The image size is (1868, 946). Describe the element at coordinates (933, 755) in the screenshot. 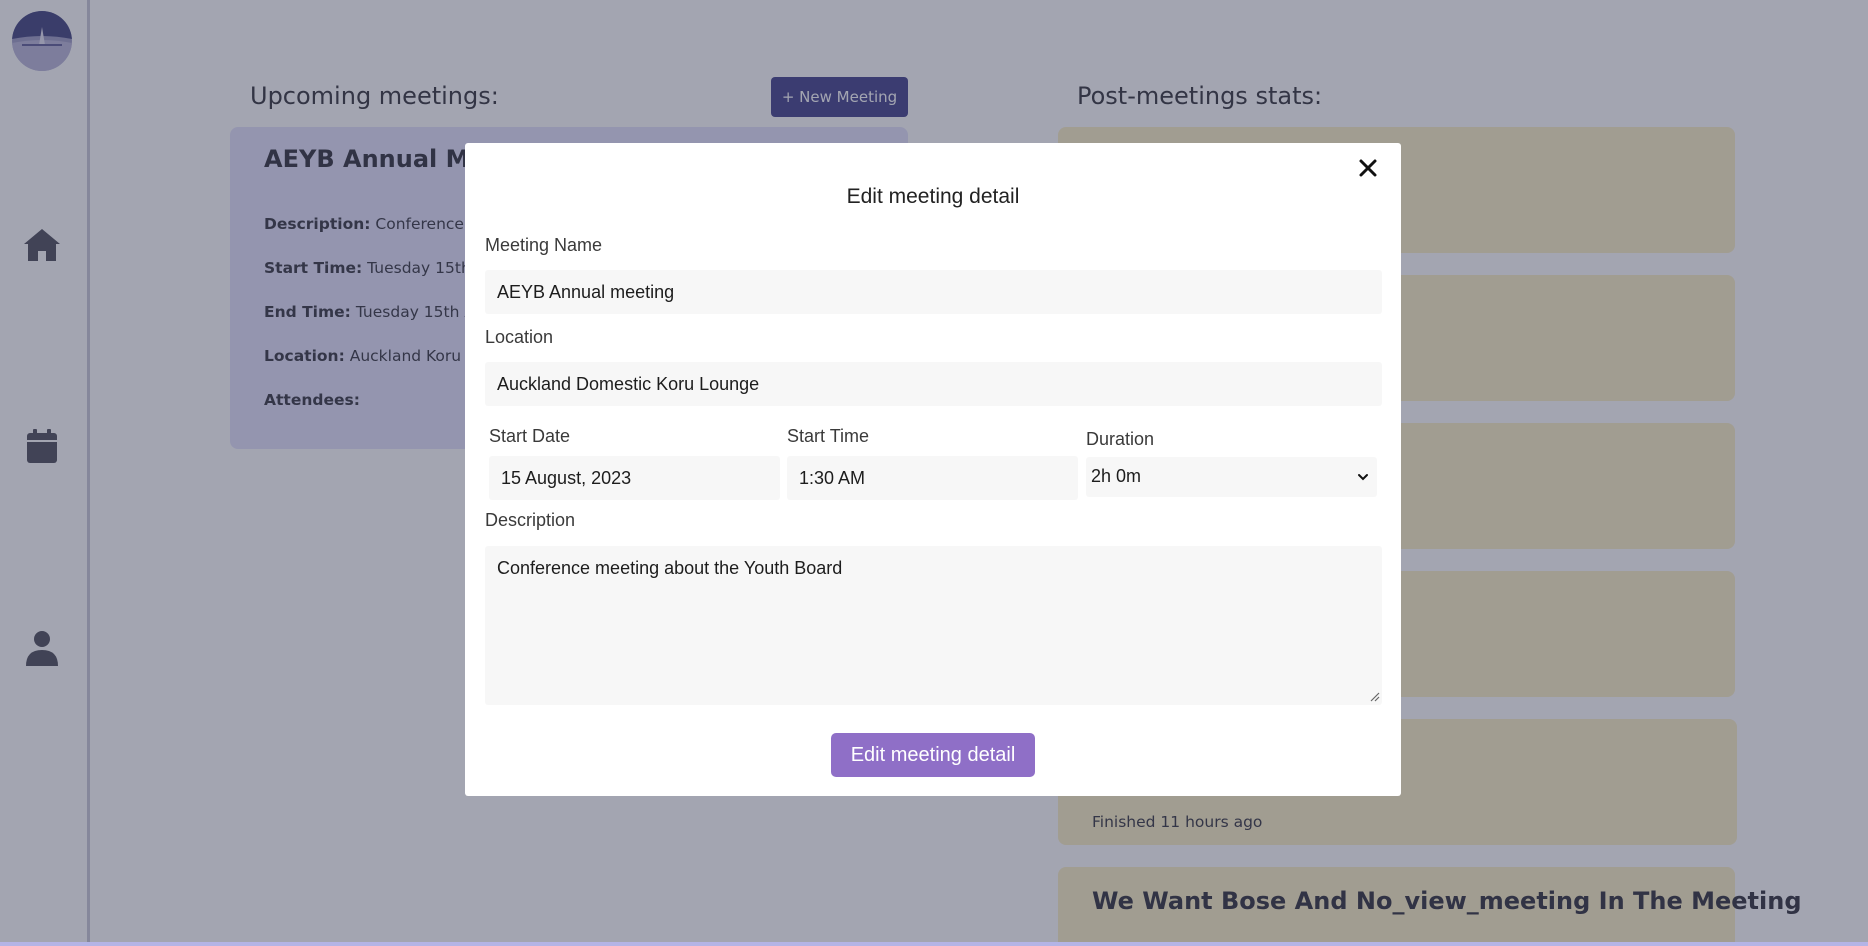

I see `edit-meeting-submit-button: Edit meeting detail` at that location.